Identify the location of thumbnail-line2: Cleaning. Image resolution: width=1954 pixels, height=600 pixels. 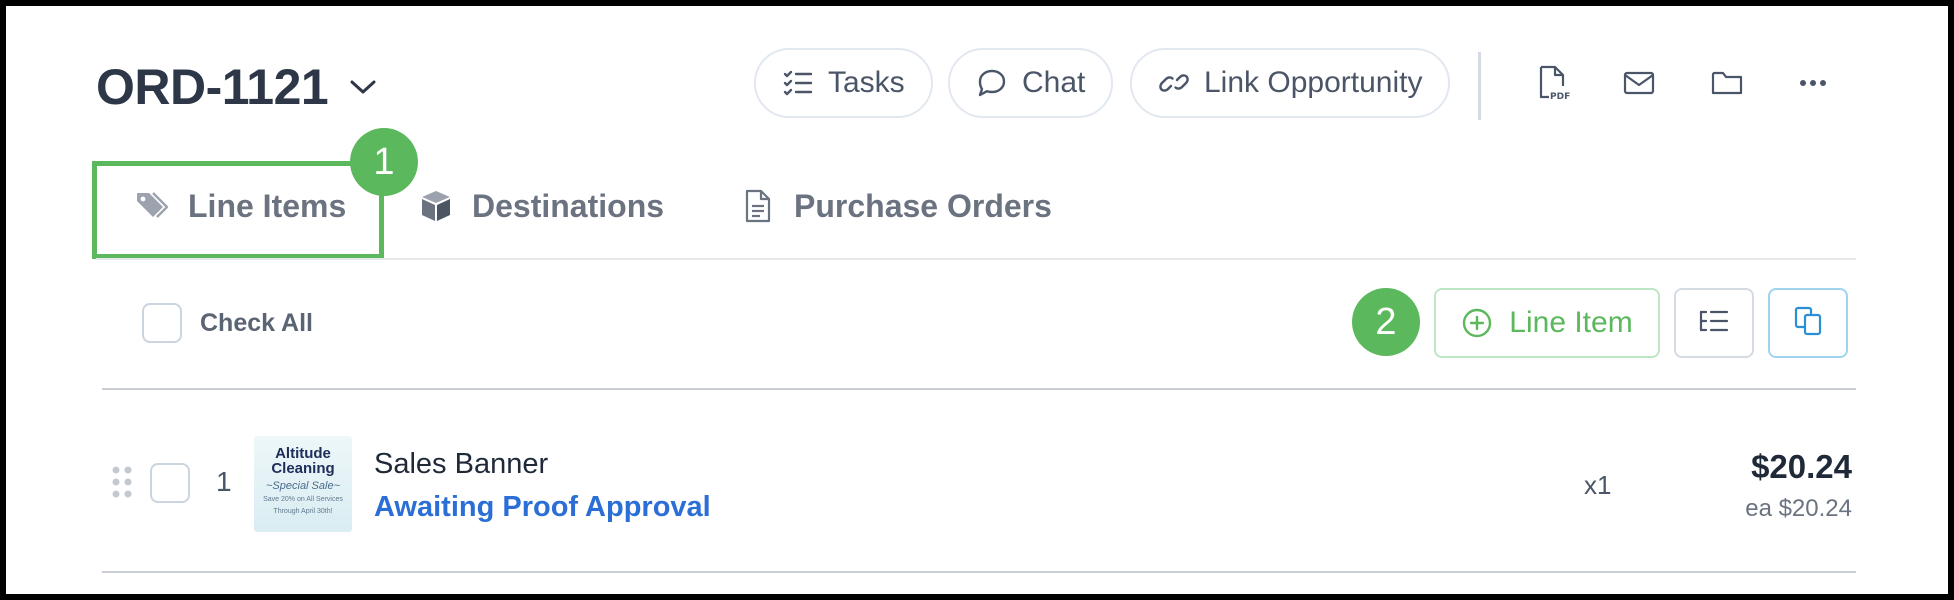
(303, 468).